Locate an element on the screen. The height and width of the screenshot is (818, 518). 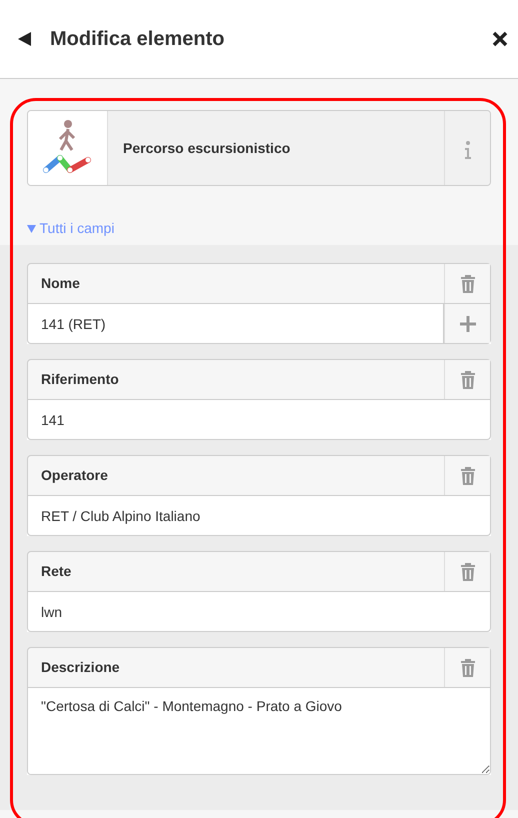
add-button is located at coordinates (467, 323).